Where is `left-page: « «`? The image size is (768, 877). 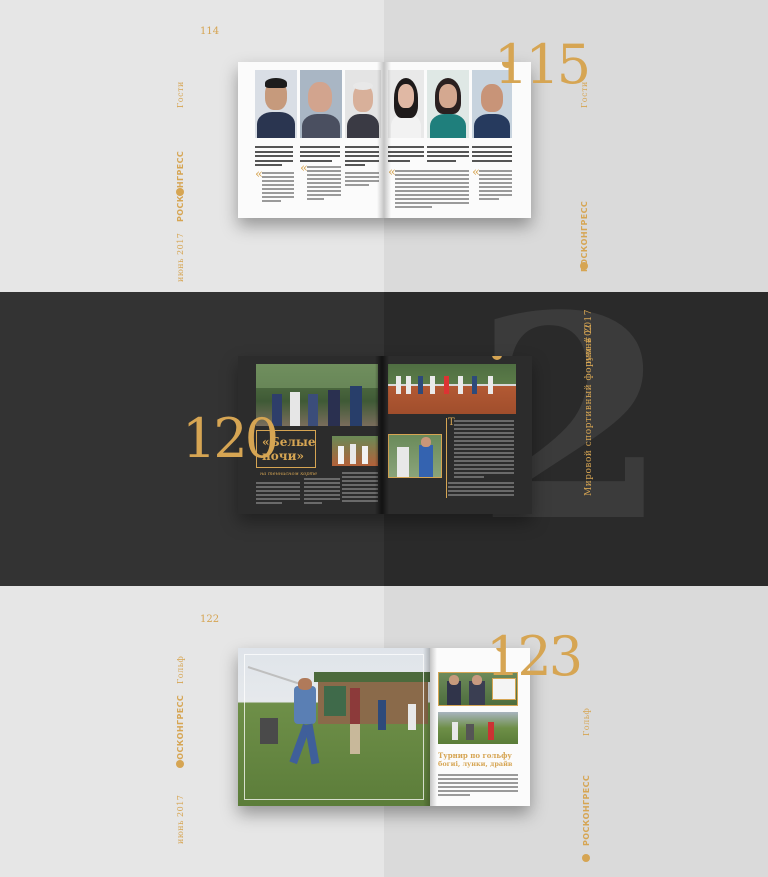 left-page: « « is located at coordinates (311, 140).